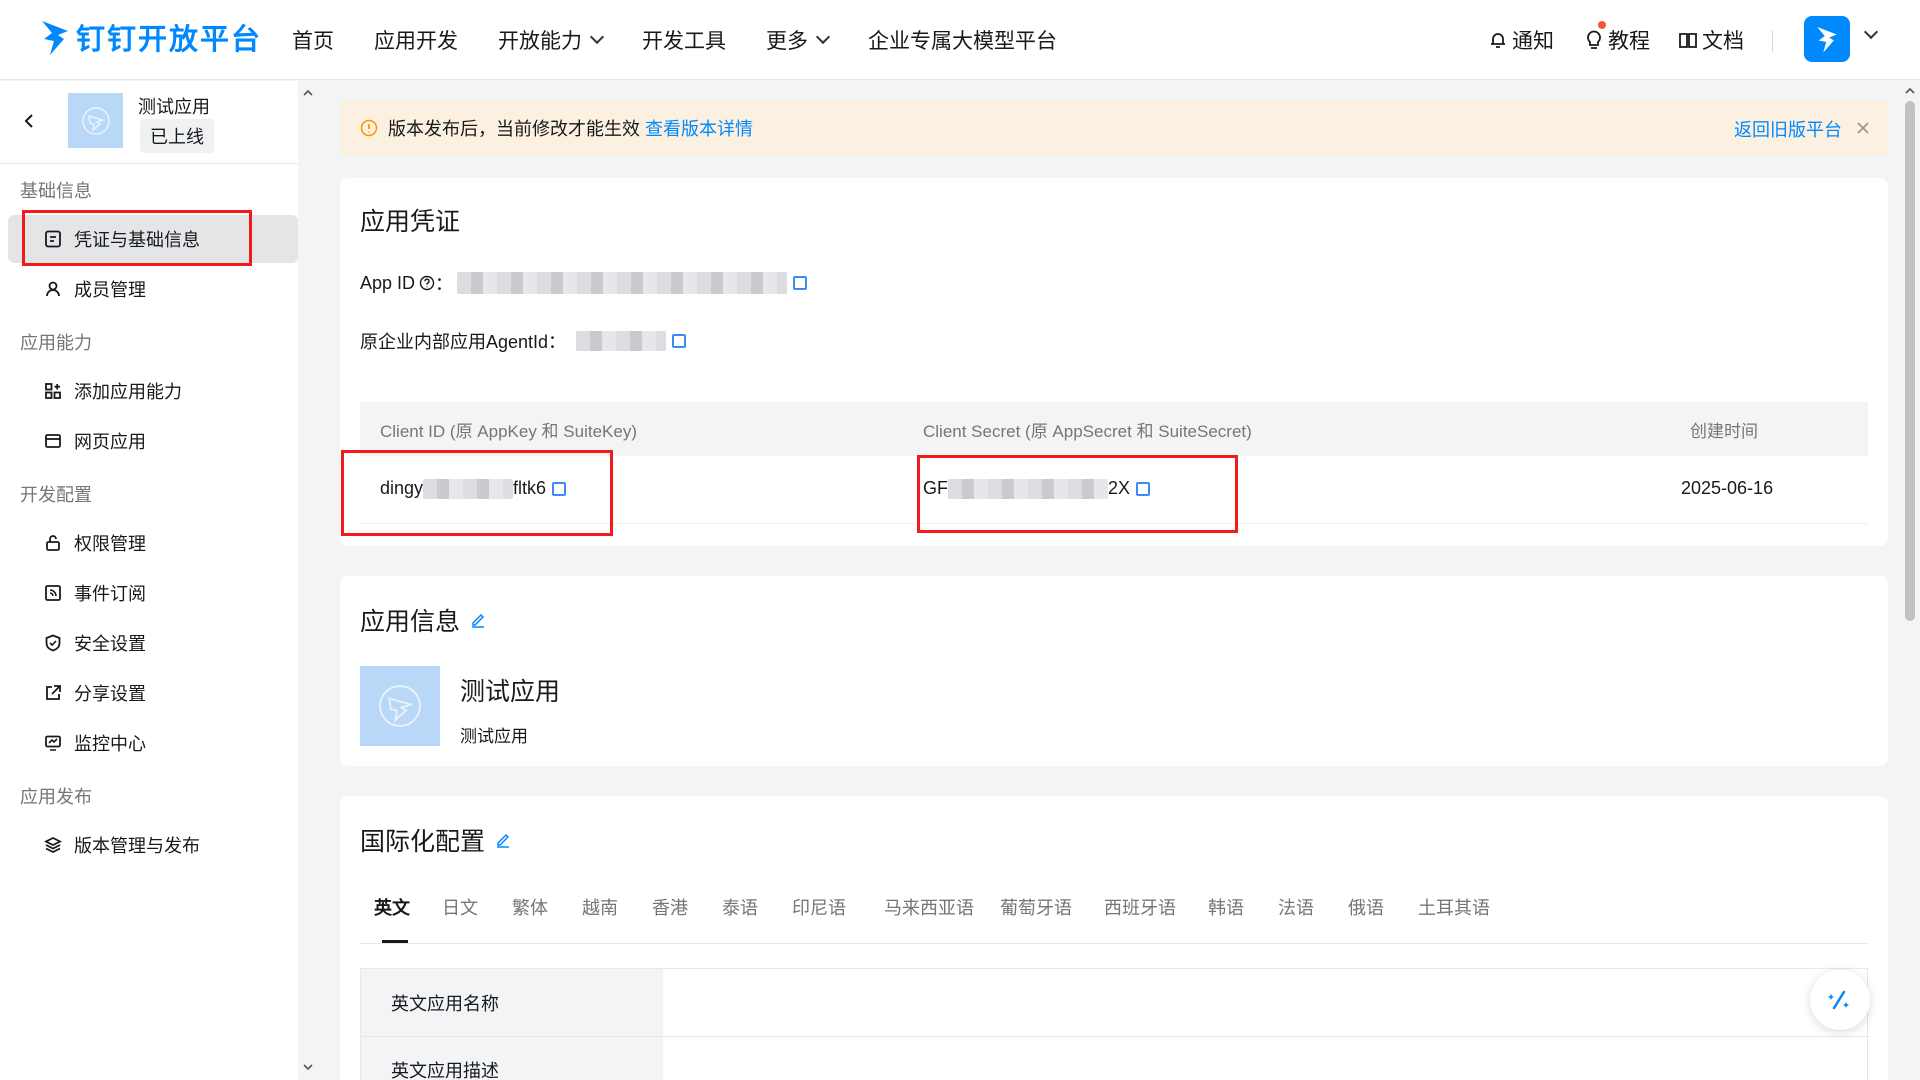  I want to click on sidebar-item-events: 事件订阅, so click(149, 593).